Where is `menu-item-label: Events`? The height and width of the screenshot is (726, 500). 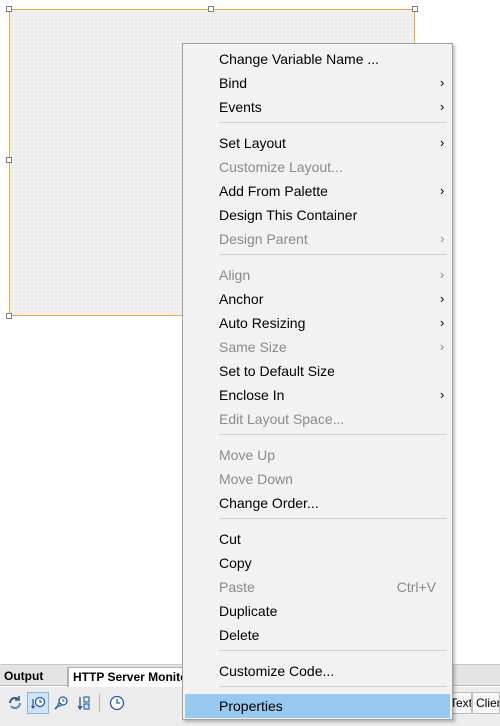
menu-item-label: Events is located at coordinates (240, 107).